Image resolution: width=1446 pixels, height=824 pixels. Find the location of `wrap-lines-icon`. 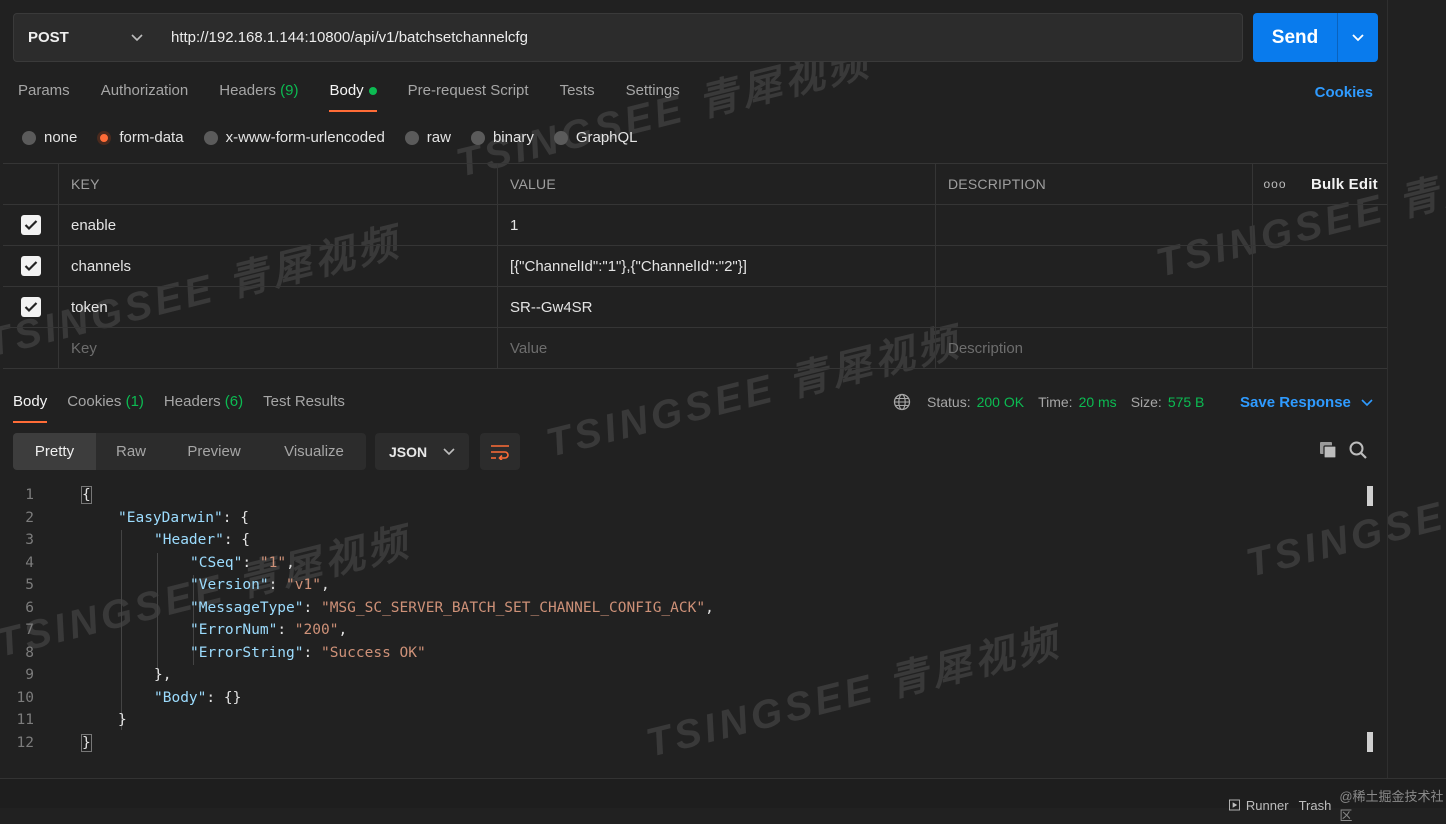

wrap-lines-icon is located at coordinates (500, 452).